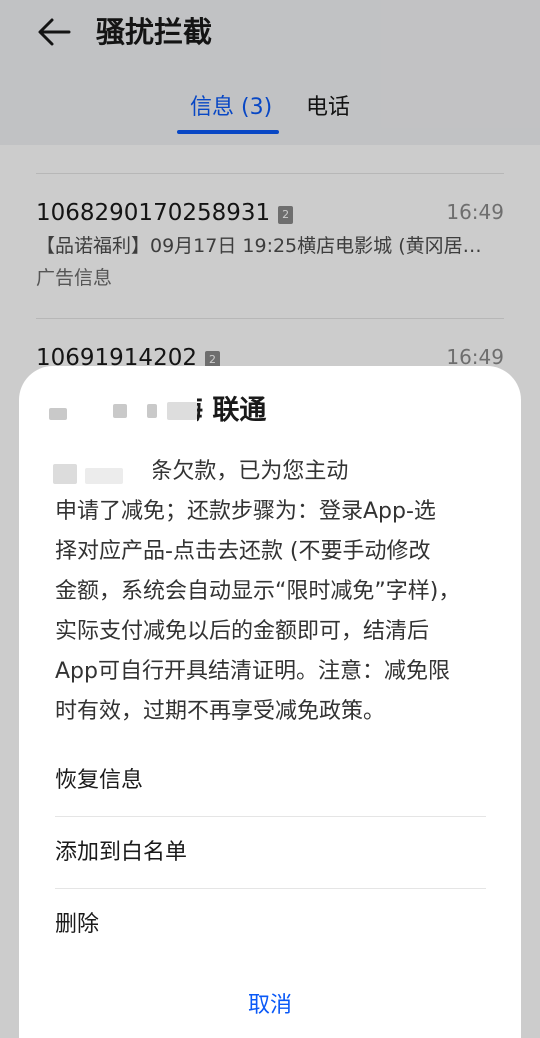 This screenshot has width=540, height=1038. I want to click on delete-button: 删除, so click(271, 925).